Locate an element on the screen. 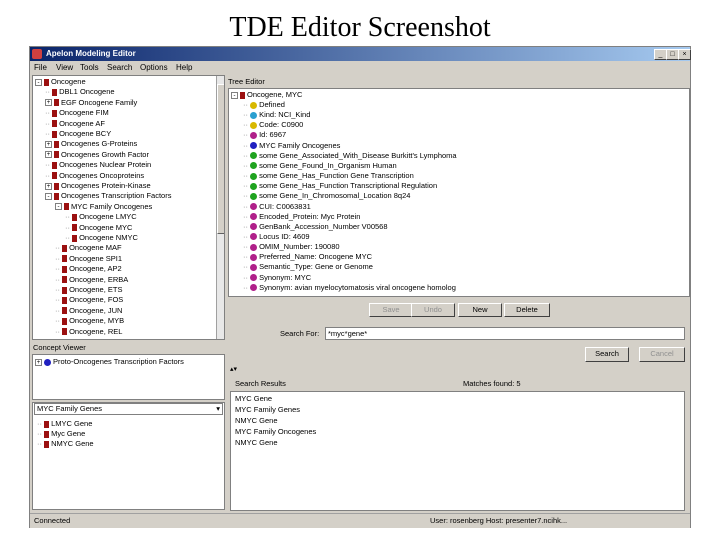 The image size is (720, 540). splitter-arrows-icon: ▴▾ is located at coordinates (233, 370).